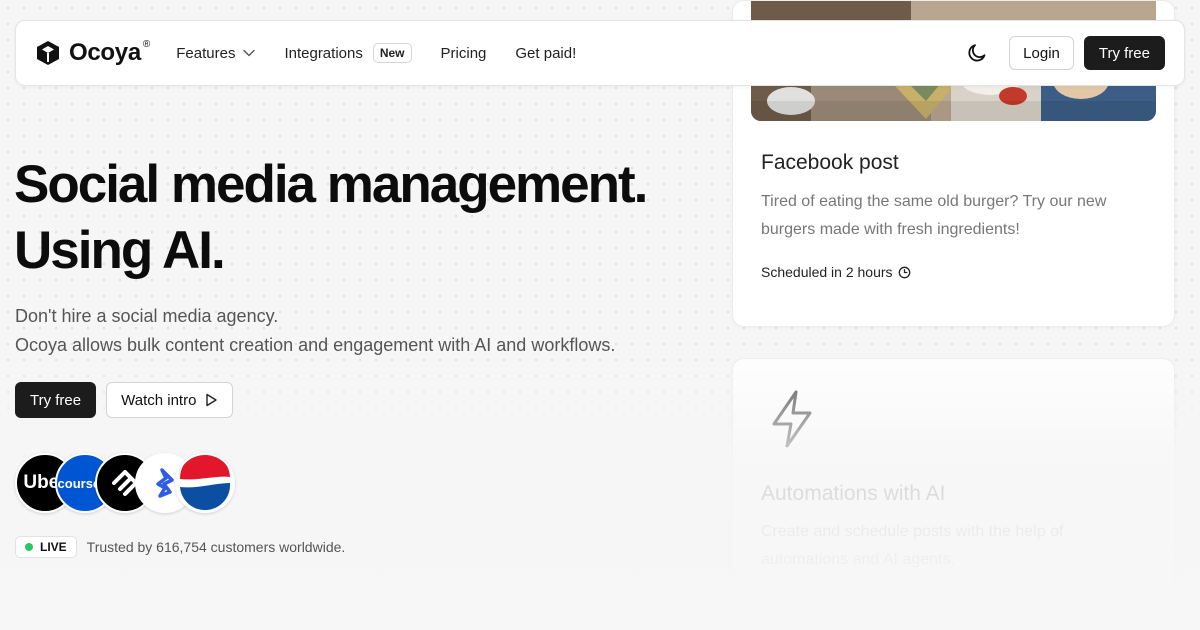 This screenshot has height=630, width=1200. Describe the element at coordinates (792, 419) in the screenshot. I see `lightning-bolt-icon` at that location.